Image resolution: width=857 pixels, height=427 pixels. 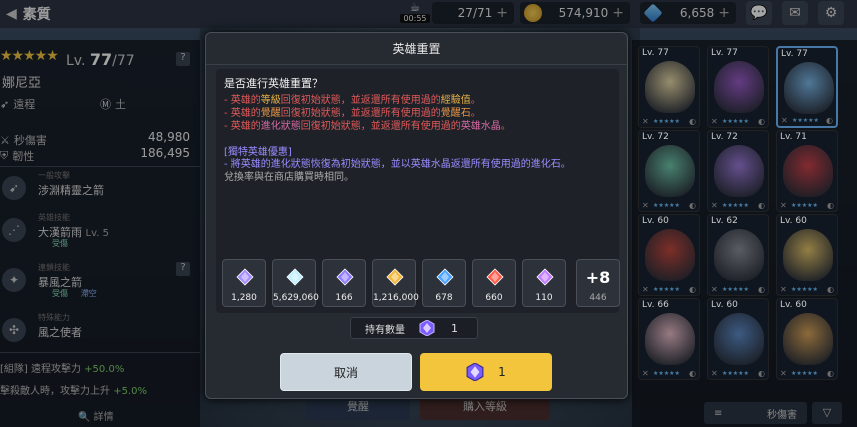 What do you see at coordinates (244, 298) in the screenshot?
I see `item-count: 1,280` at bounding box center [244, 298].